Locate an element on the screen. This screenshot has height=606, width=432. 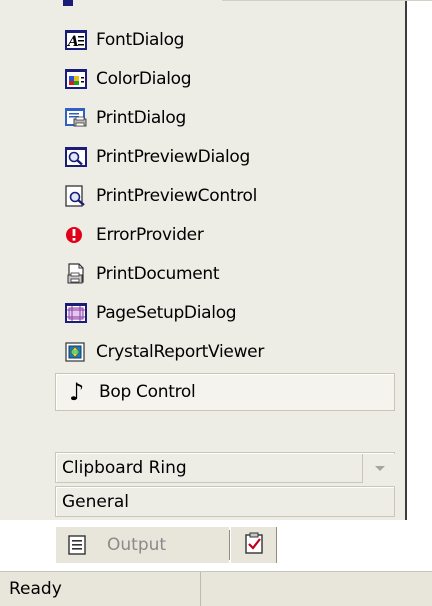
bottom-tab-strip: Output is located at coordinates (175, 545).